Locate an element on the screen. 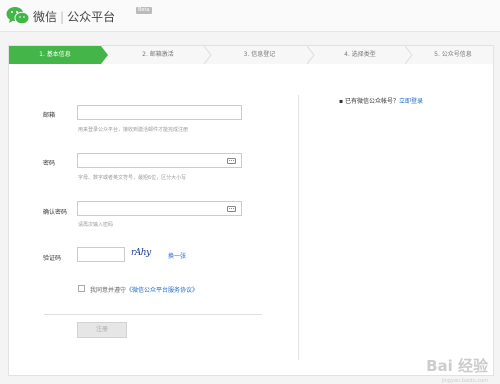  email-hint: 用来登录公众平台，接收到激活邮件才能完成注册 is located at coordinates (133, 130).